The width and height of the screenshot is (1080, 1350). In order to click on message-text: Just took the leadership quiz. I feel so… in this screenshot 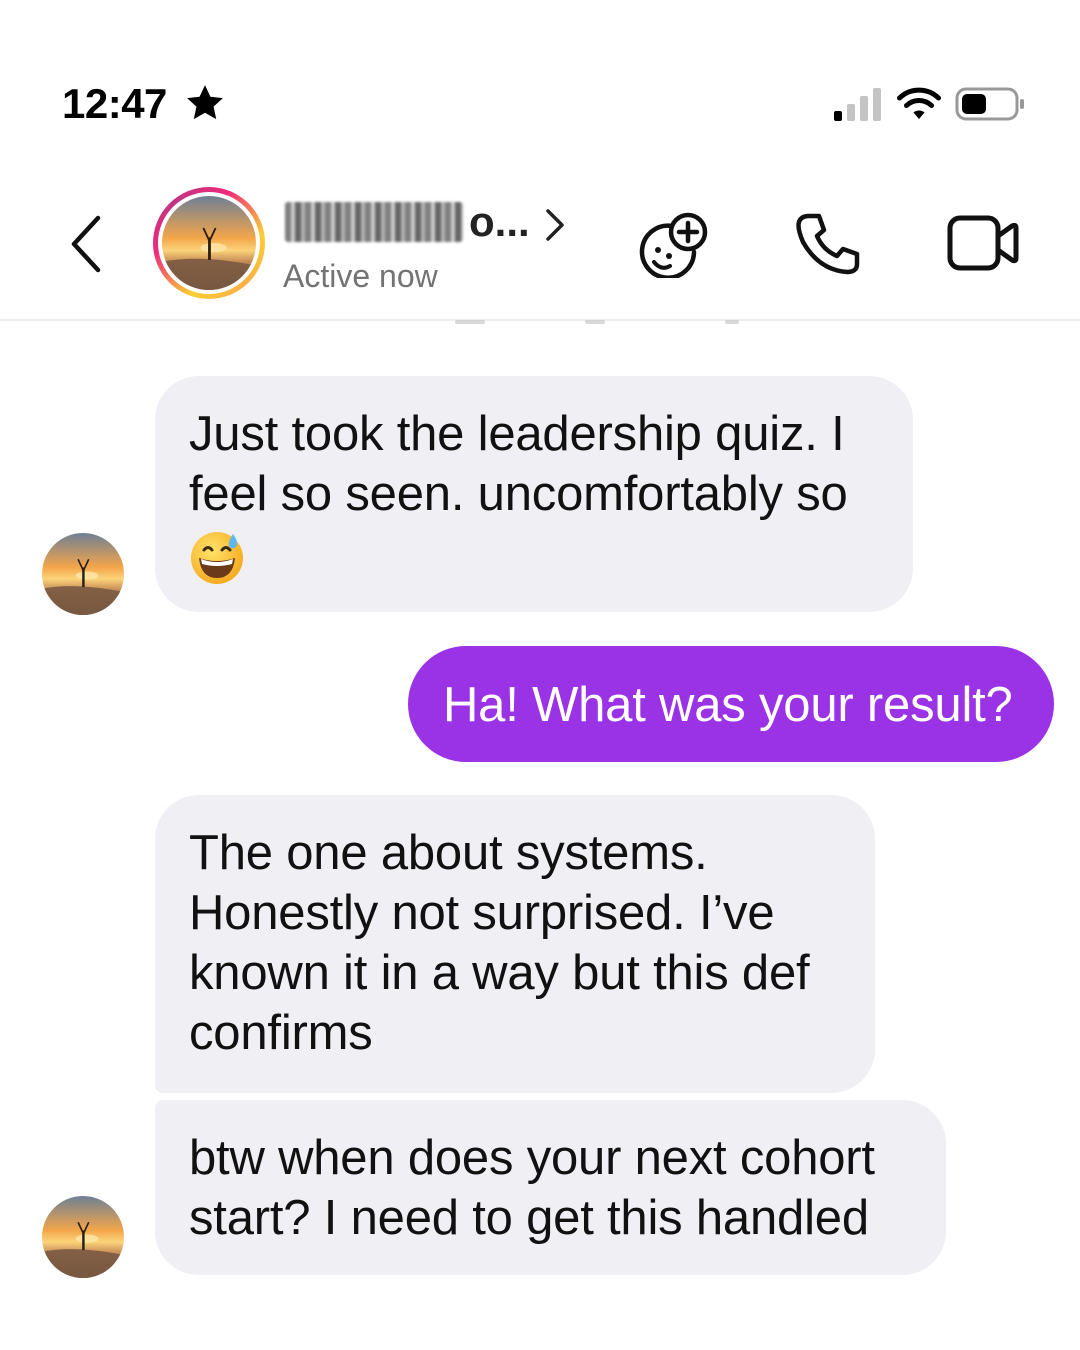, I will do `click(518, 464)`.